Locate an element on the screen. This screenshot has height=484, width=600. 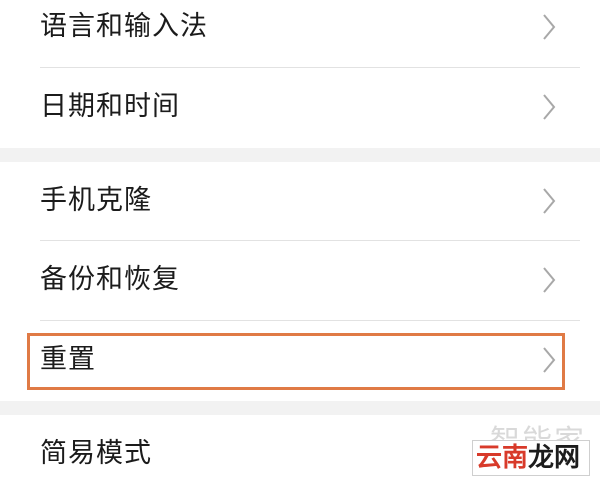
settings-item-label: 语言和输入法 is located at coordinates (124, 26).